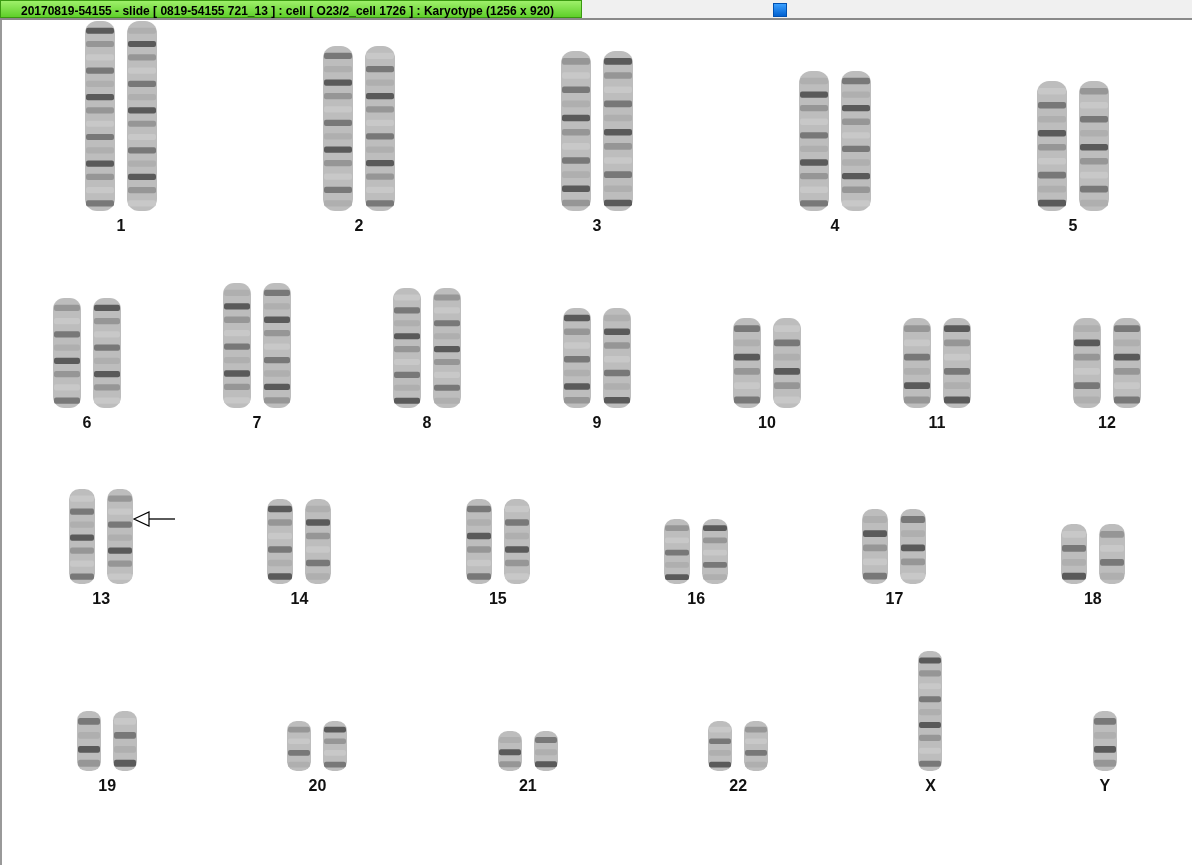  Describe the element at coordinates (780, 10) in the screenshot. I see `position-handle` at that location.